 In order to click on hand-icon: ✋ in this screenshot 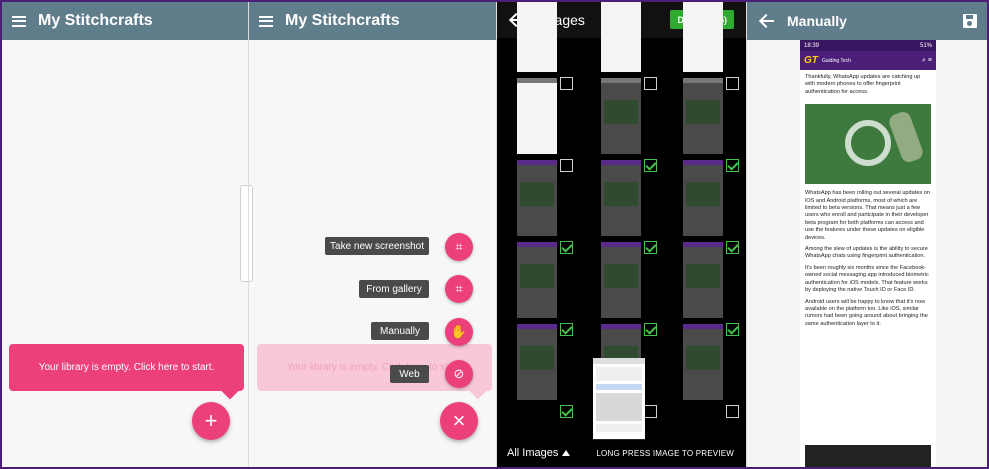, I will do `click(459, 331)`.